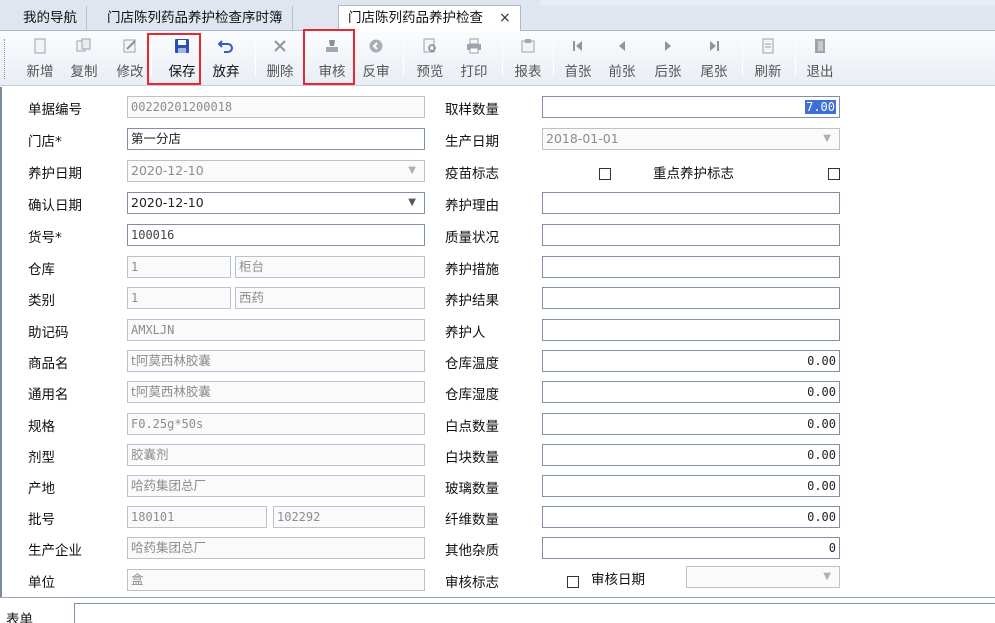 This screenshot has height=623, width=995. I want to click on key-care-flag-checkbox, so click(834, 174).